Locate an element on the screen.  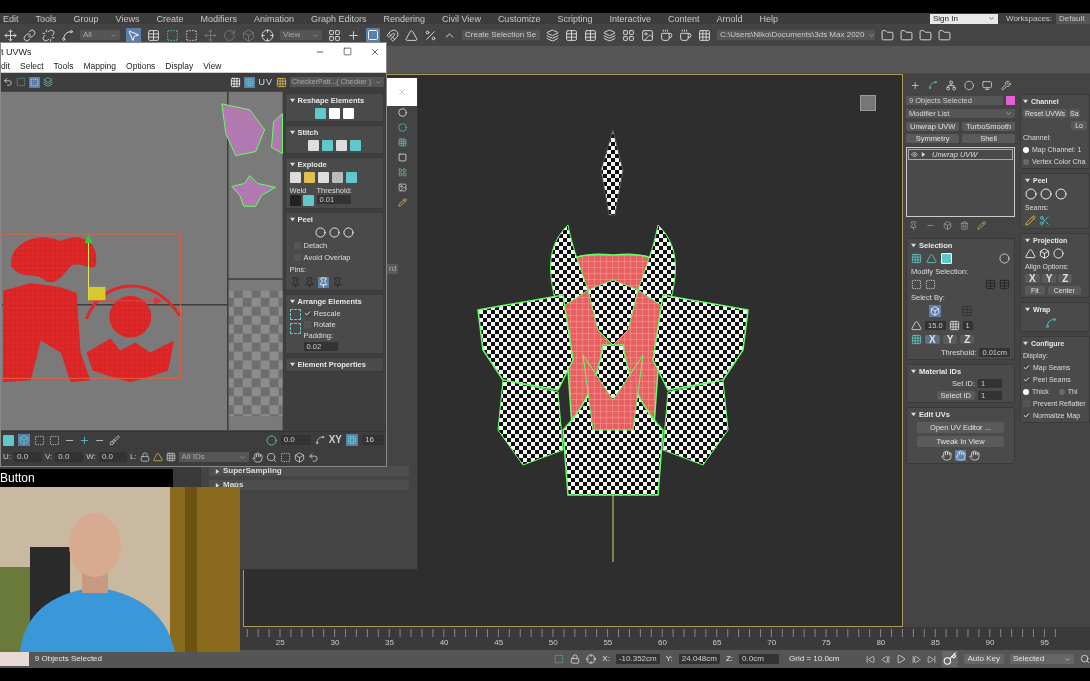
u-field: 0.0 is located at coordinates (28, 457).